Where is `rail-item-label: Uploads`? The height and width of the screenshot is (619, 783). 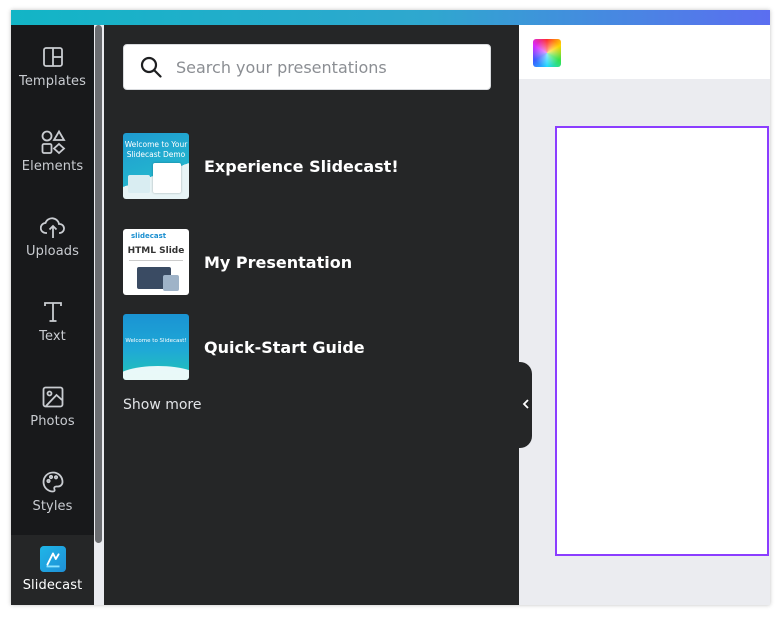 rail-item-label: Uploads is located at coordinates (52, 251).